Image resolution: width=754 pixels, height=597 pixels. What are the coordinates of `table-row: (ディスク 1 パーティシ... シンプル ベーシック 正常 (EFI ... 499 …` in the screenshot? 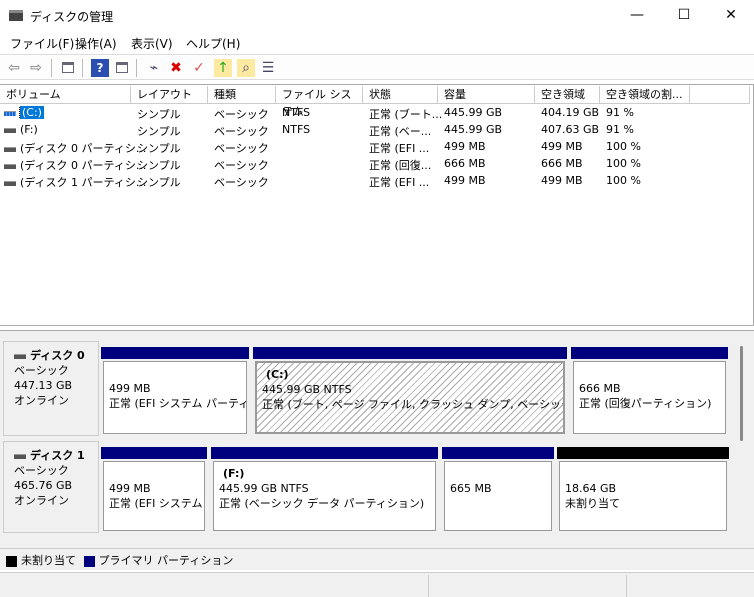 It's located at (370, 181).